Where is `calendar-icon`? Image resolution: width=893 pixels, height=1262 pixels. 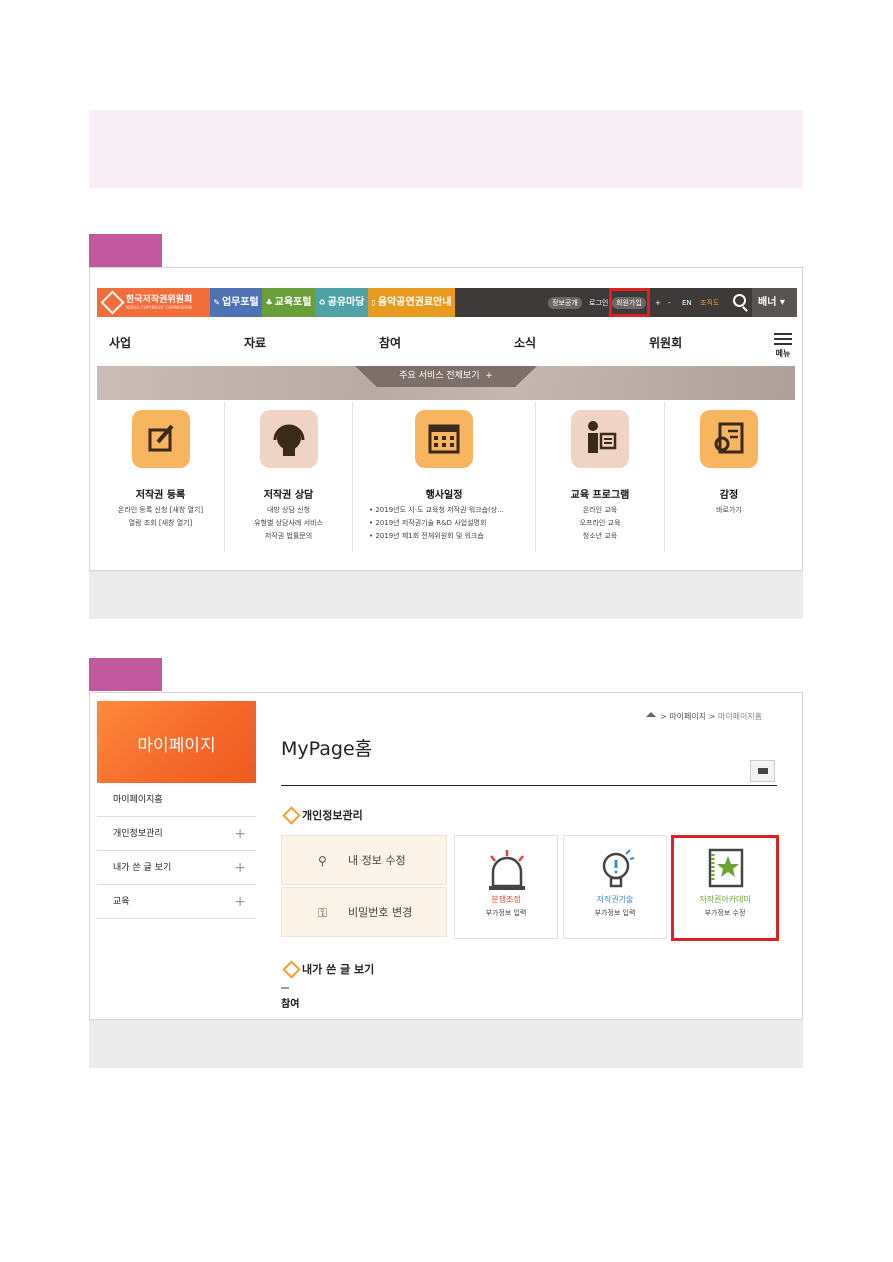
calendar-icon is located at coordinates (444, 439).